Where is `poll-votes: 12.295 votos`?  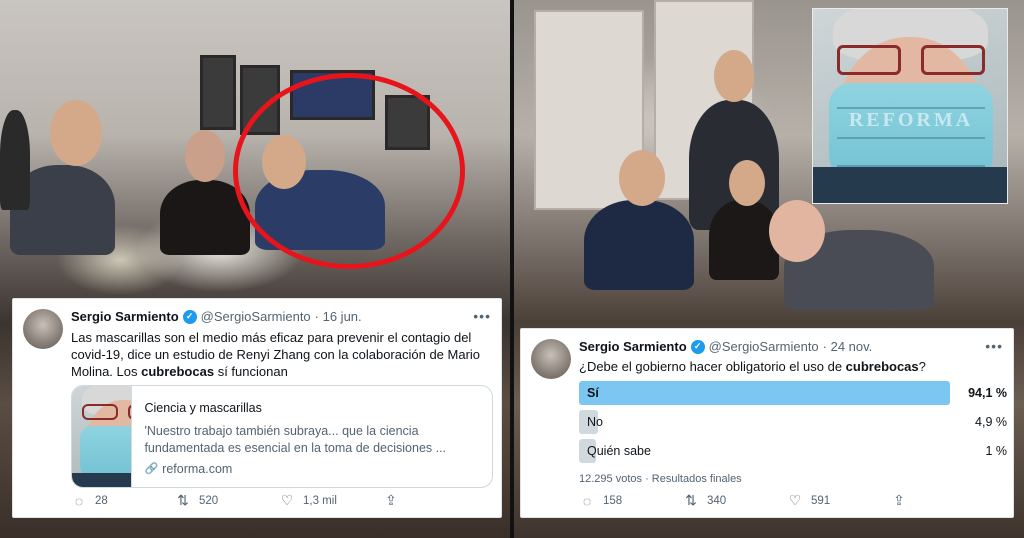 poll-votes: 12.295 votos is located at coordinates (610, 479).